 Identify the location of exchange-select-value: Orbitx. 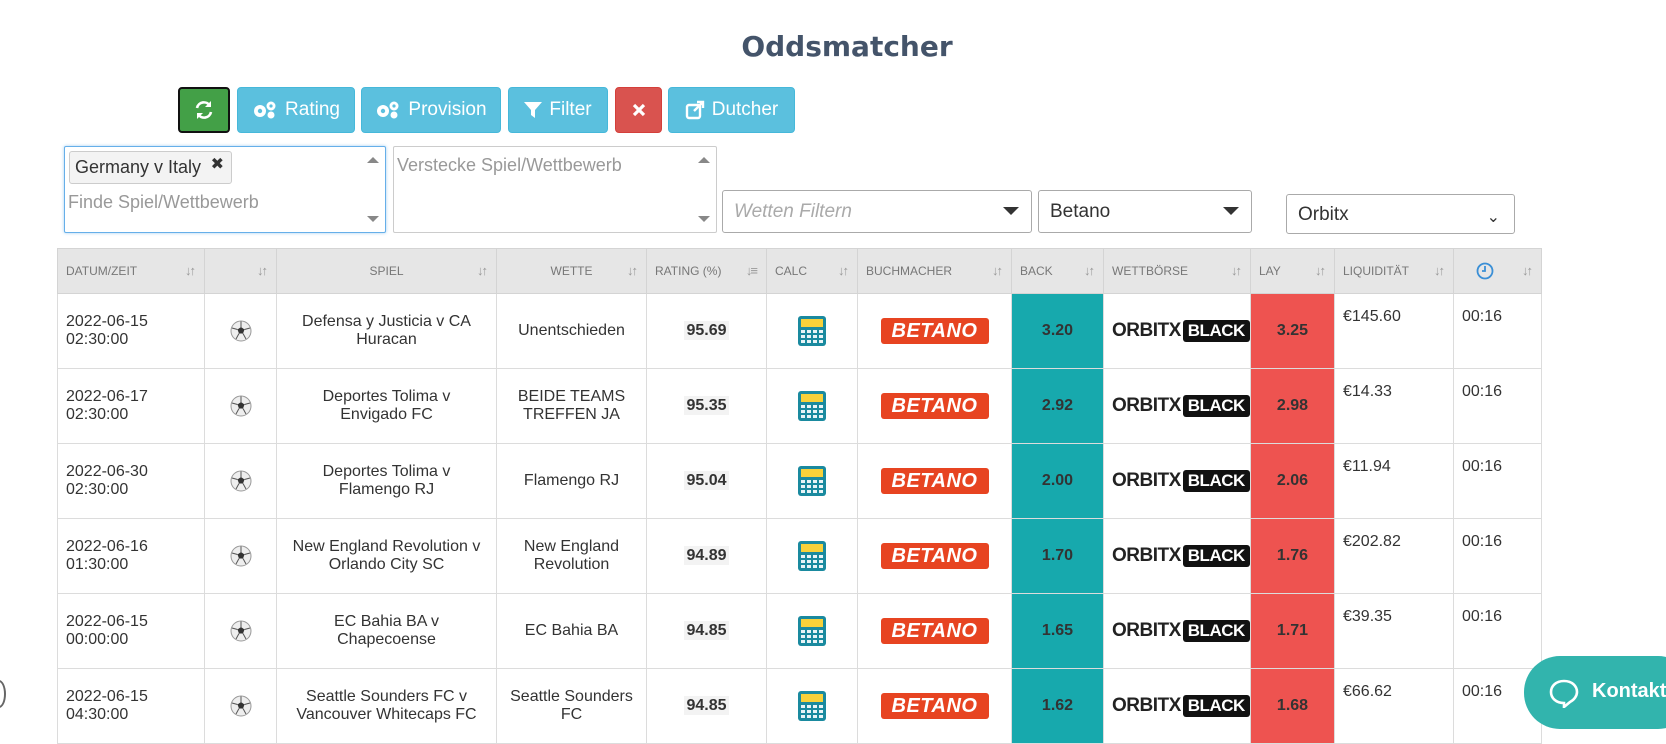
(1323, 214).